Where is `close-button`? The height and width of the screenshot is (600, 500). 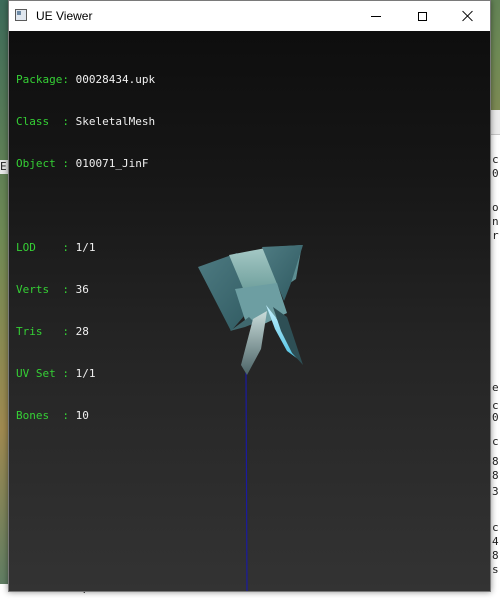 close-button is located at coordinates (468, 16).